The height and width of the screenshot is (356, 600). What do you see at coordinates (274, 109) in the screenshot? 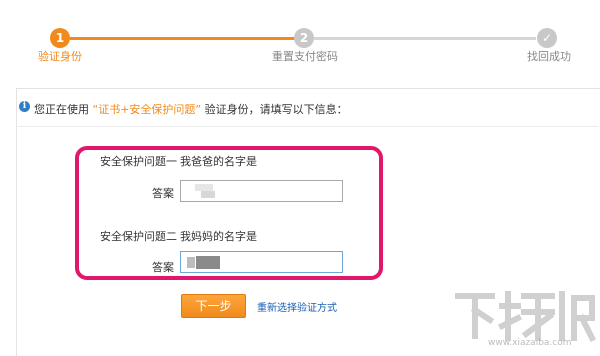
I see `notice-suffix: 验证身份，请填写以下信息：` at bounding box center [274, 109].